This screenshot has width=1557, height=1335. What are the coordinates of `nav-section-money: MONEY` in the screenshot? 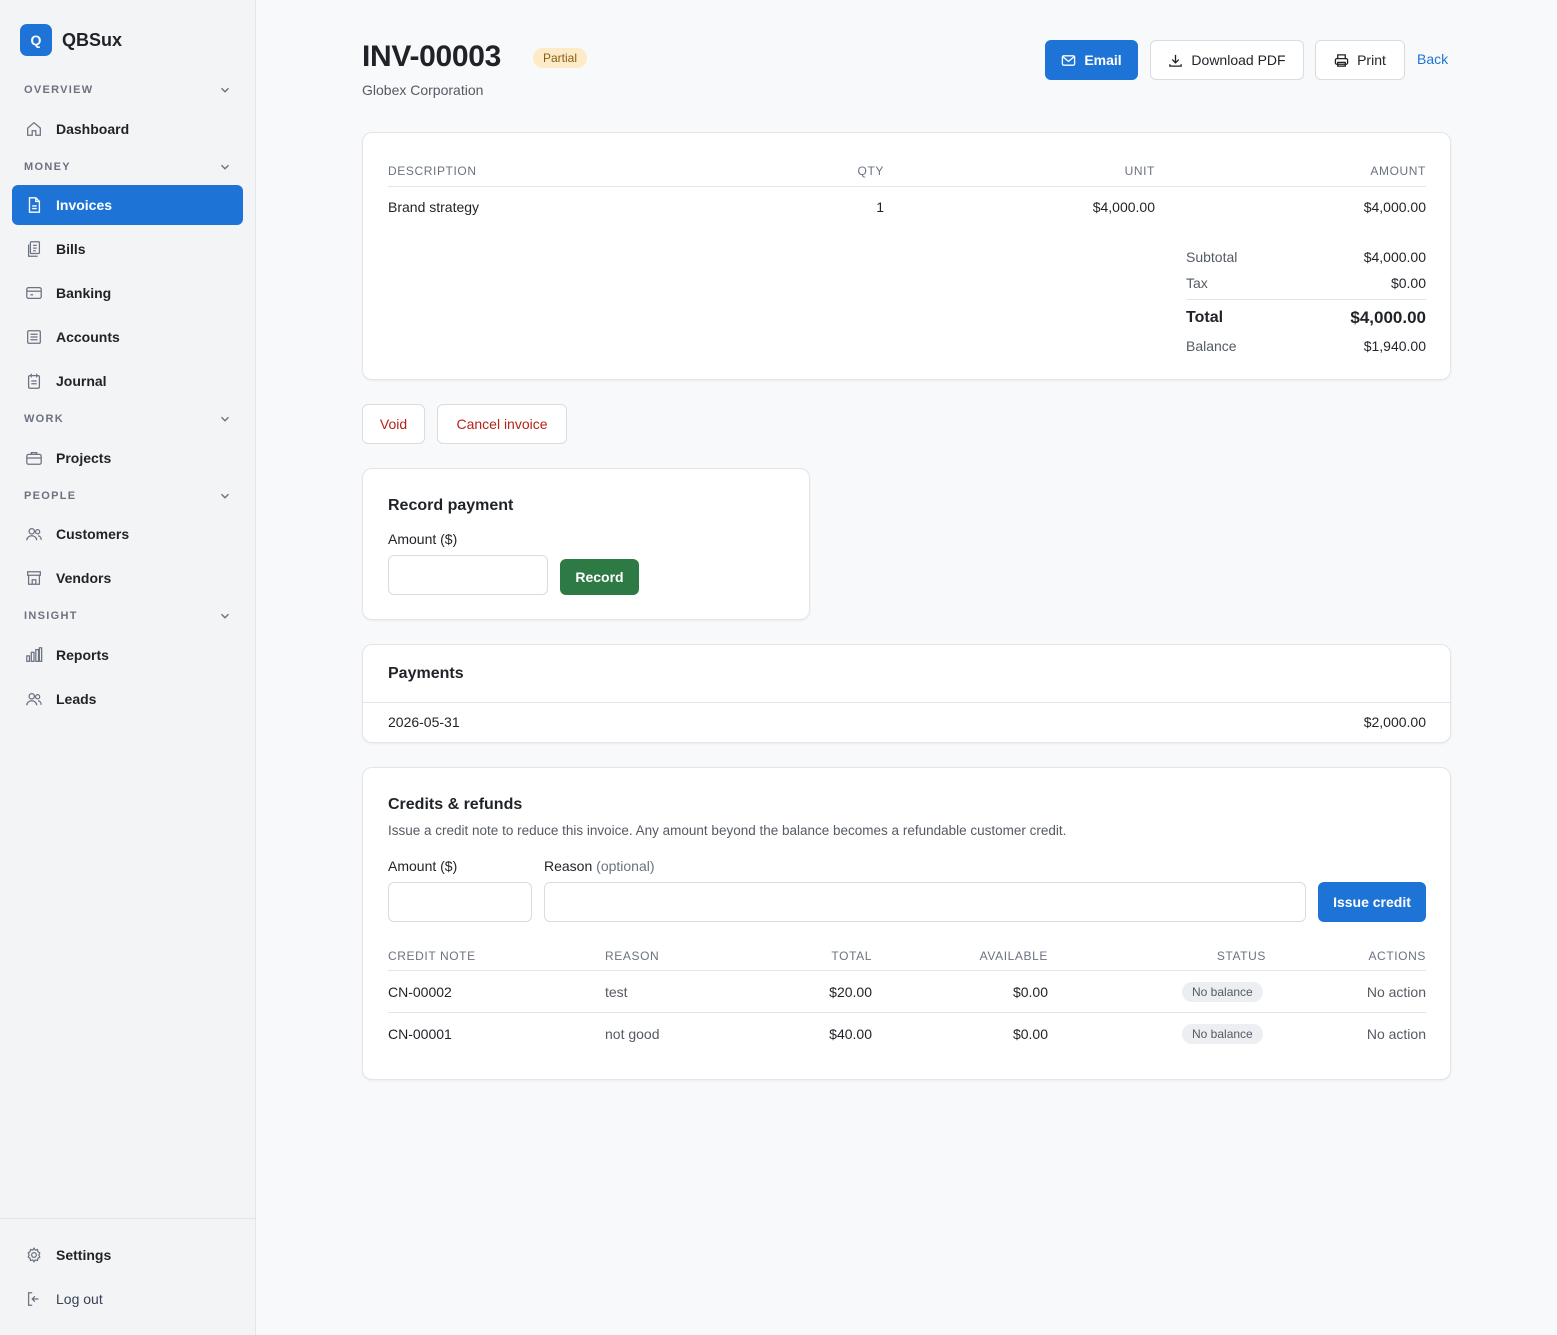 It's located at (128, 167).